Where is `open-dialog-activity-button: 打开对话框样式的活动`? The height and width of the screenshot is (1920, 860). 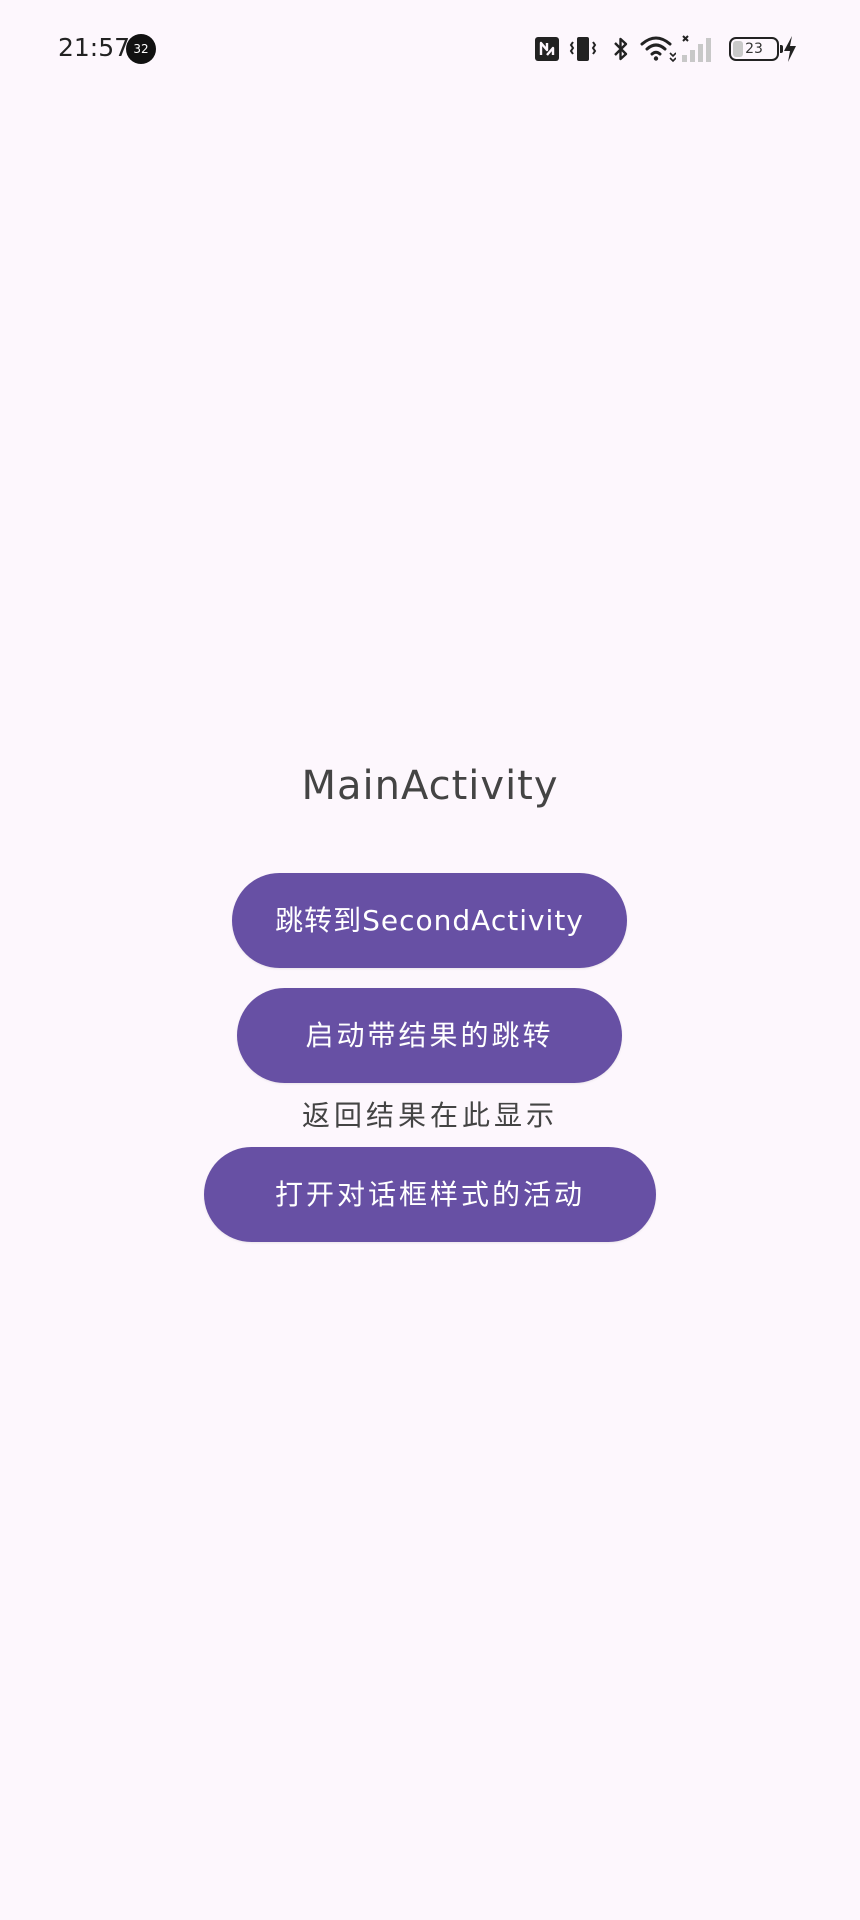 open-dialog-activity-button: 打开对话框样式的活动 is located at coordinates (430, 1194).